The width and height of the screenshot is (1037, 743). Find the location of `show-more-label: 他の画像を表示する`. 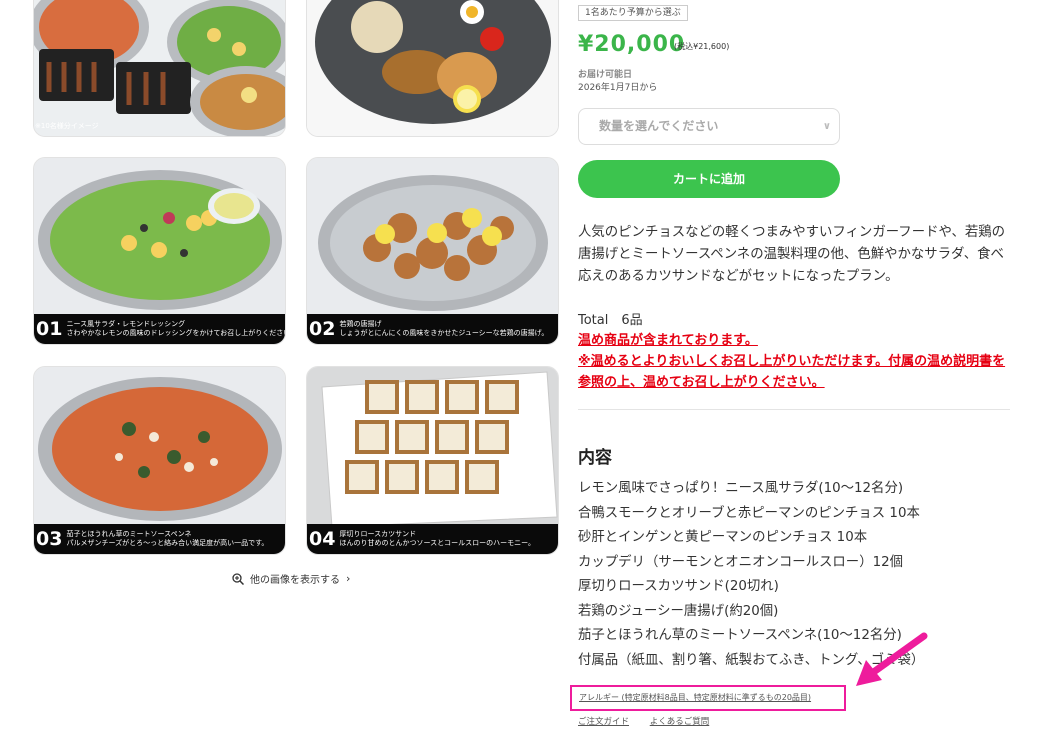

show-more-label: 他の画像を表示する is located at coordinates (295, 580).